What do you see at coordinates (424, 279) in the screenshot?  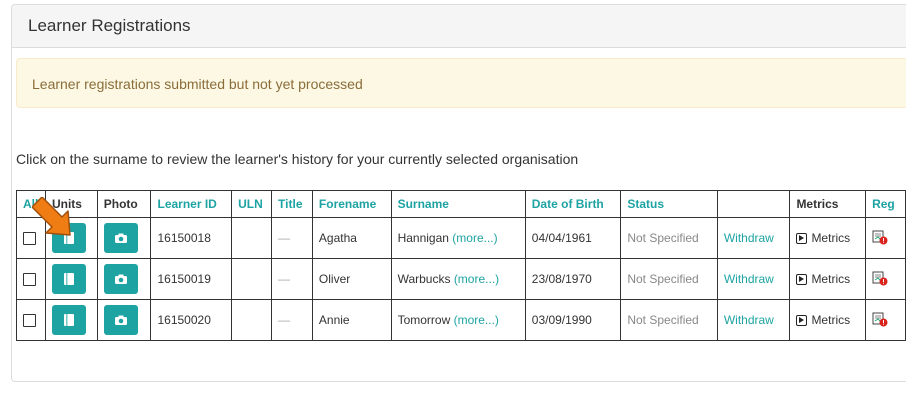 I see `surname-text: Warbucks` at bounding box center [424, 279].